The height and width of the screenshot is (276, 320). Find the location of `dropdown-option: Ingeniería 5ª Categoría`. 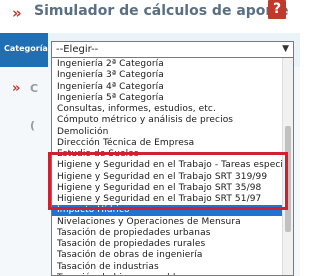

dropdown-option: Ingeniería 5ª Categoría is located at coordinates (110, 98).